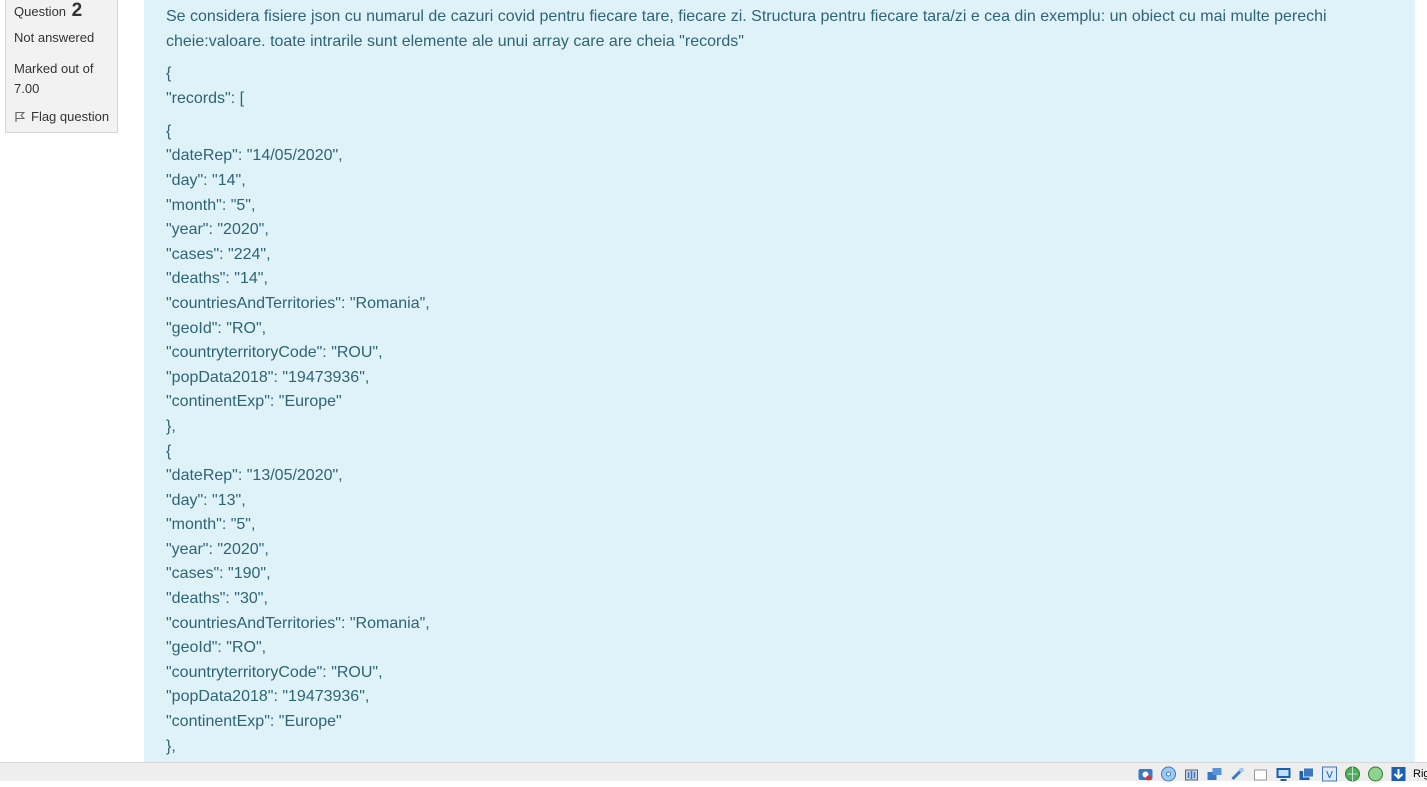 Image resolution: width=1427 pixels, height=787 pixels. Describe the element at coordinates (218, 254) in the screenshot. I see `json-line: "cases": "224",` at that location.